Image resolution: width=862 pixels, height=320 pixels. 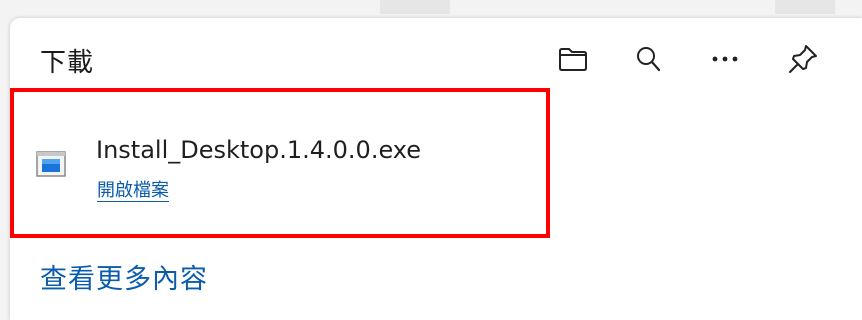 I want to click on more-horizontal-icon, so click(x=725, y=59).